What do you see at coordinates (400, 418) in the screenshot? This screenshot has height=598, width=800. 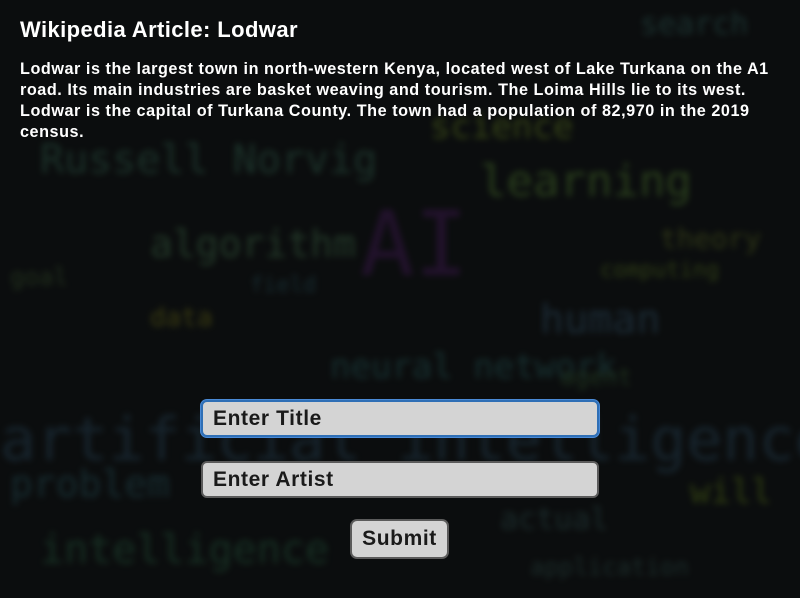 I see `title-input` at bounding box center [400, 418].